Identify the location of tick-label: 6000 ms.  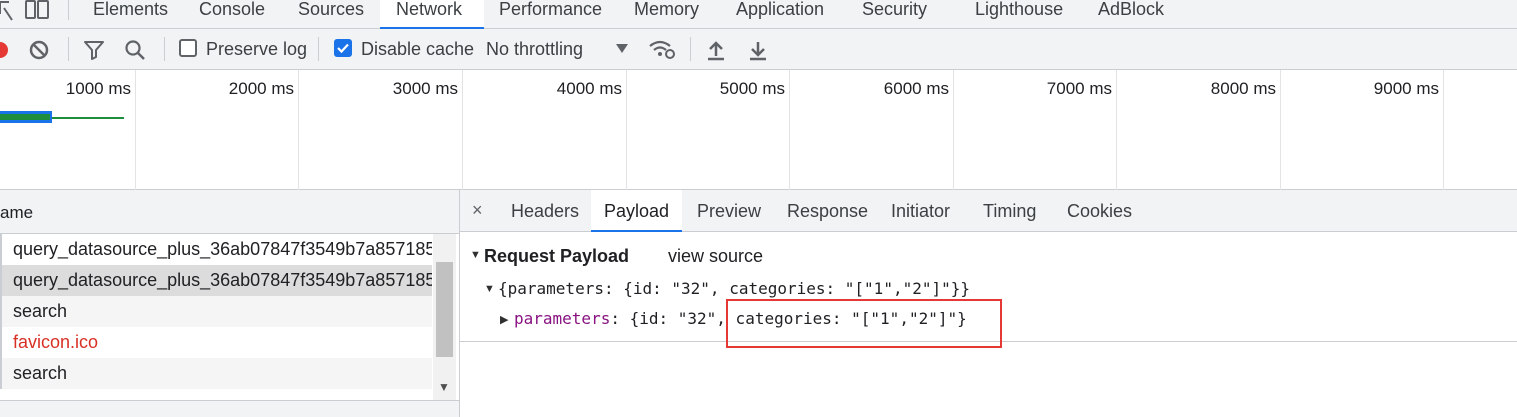
(916, 88).